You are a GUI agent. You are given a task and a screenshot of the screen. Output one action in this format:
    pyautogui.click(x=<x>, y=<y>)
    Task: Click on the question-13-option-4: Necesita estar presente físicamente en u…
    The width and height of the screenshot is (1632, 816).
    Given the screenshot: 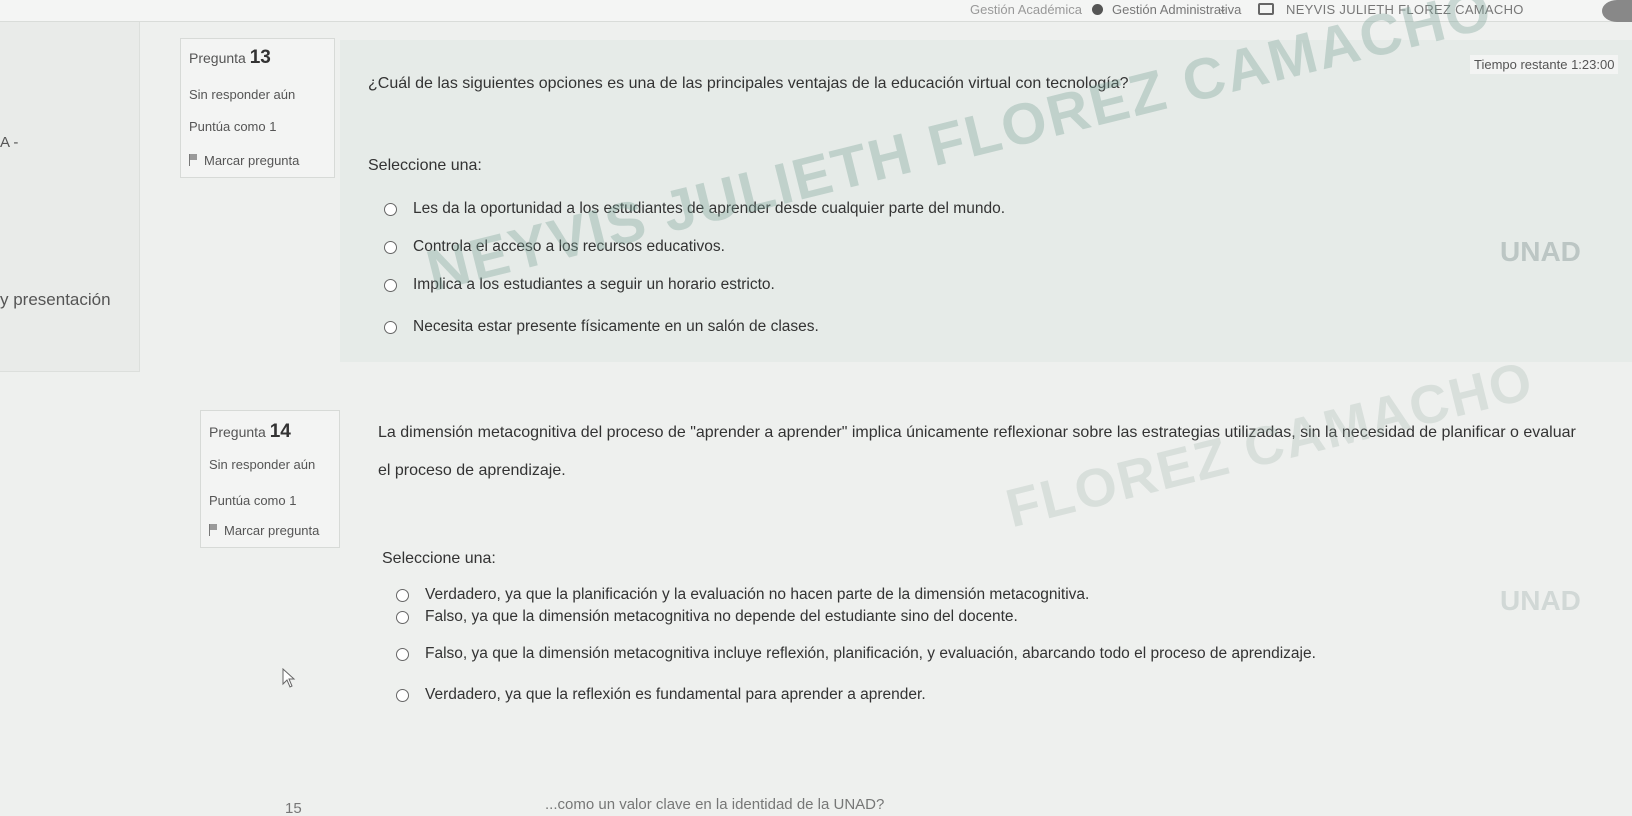 What is the action you would take?
    pyautogui.click(x=601, y=327)
    